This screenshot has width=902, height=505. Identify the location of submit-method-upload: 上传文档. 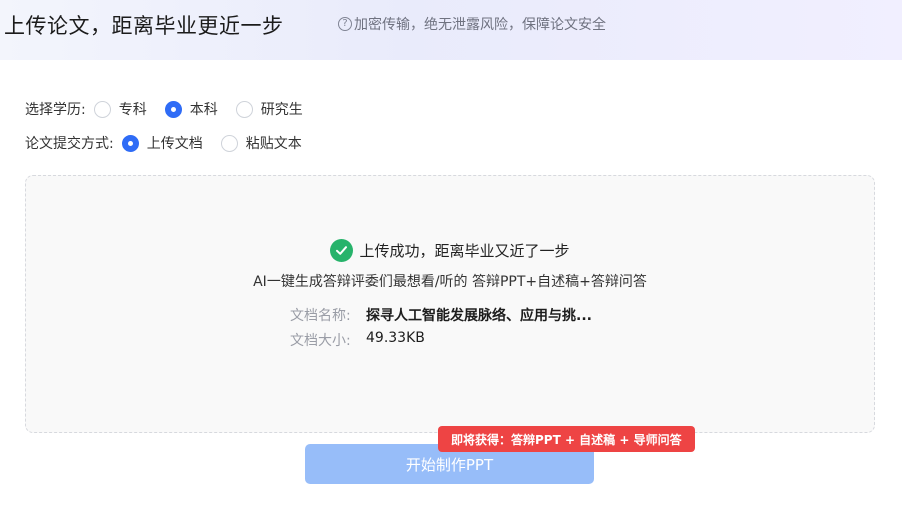
(162, 143).